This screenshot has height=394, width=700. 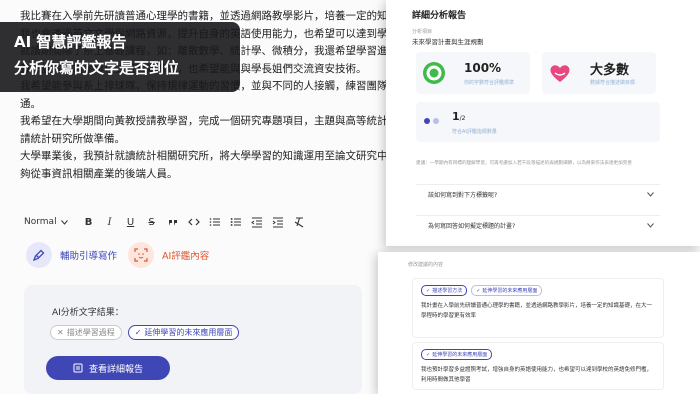 I want to click on view-report-label: 查看詳細報告, so click(x=115, y=369).